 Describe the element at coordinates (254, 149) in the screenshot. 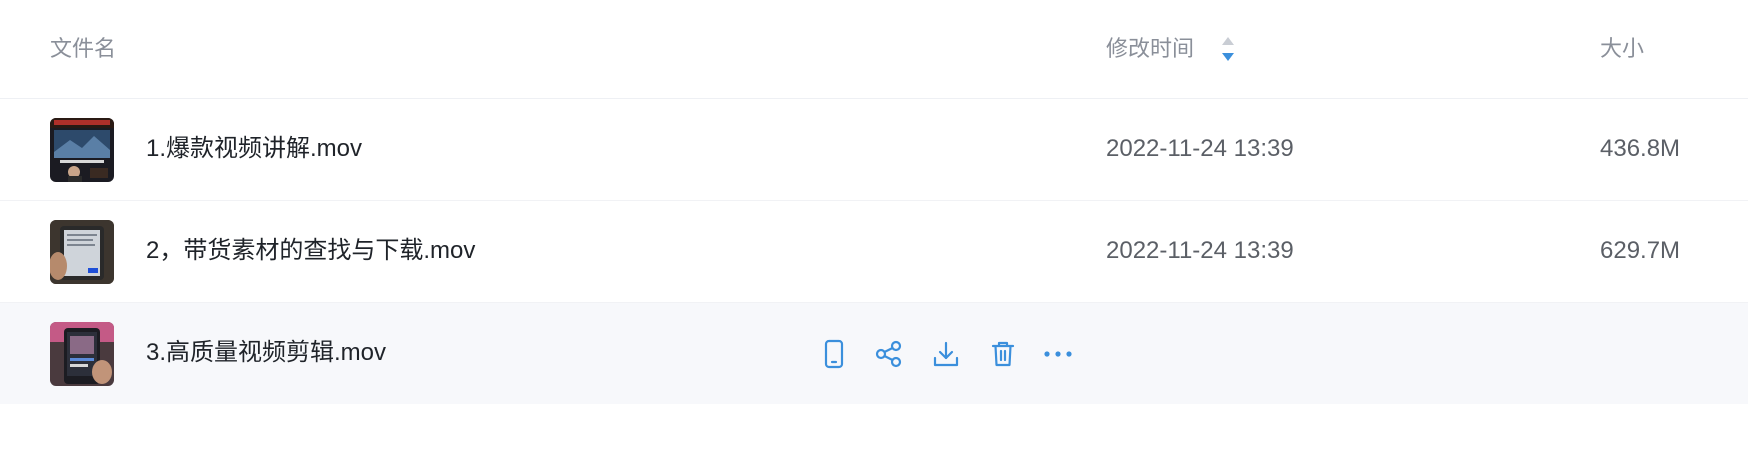

I see `file-name: 1.爆款视频讲解.mov` at that location.